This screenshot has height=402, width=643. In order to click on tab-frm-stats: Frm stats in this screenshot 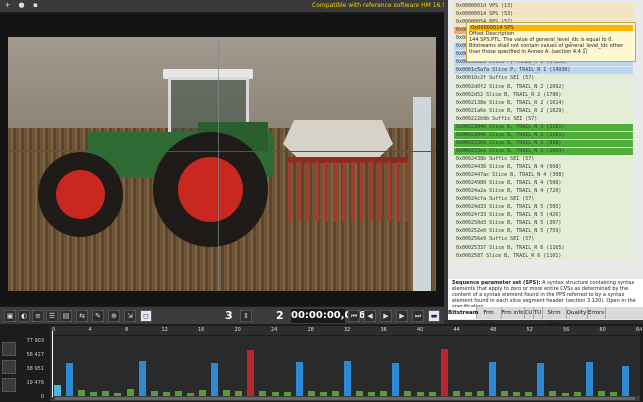, I will do `click(489, 317)`.